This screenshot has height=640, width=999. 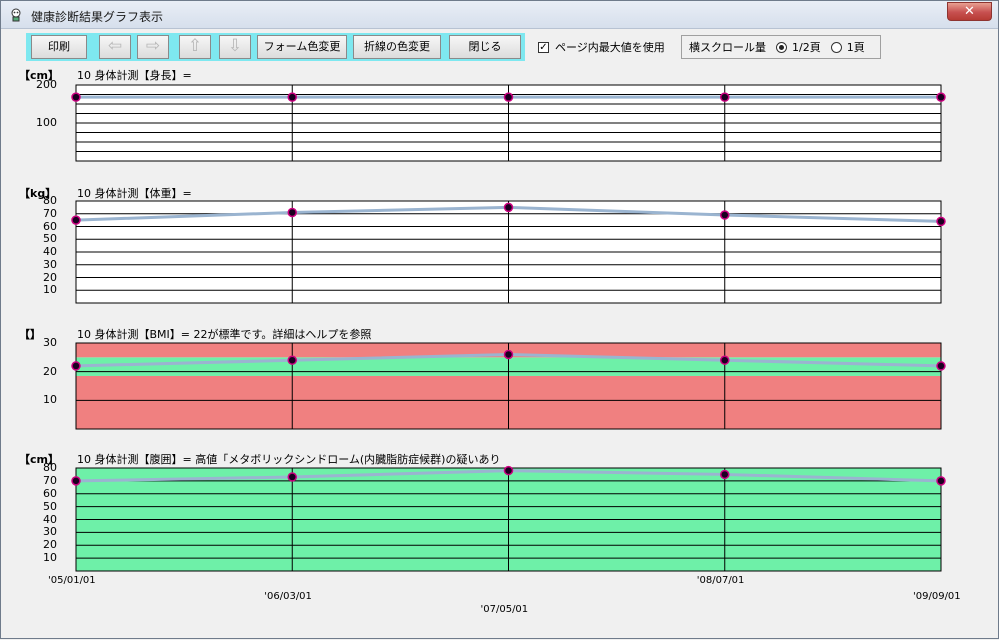 I want to click on x-axis-label: '08/07/01, so click(x=720, y=580).